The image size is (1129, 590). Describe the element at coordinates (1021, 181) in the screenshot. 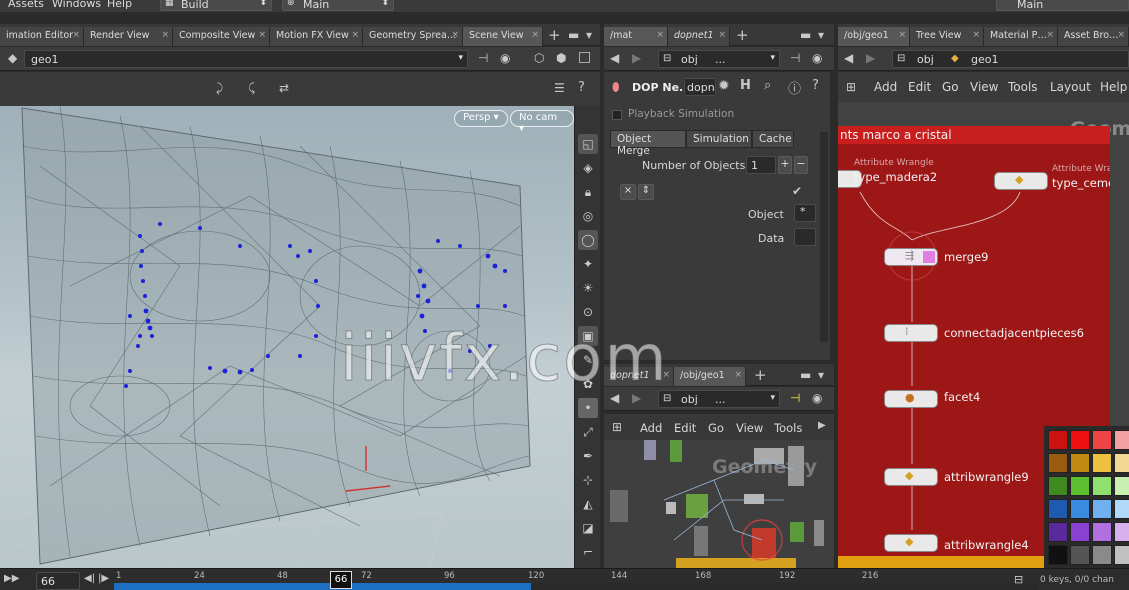

I see `node-type-cemento: ◆` at that location.